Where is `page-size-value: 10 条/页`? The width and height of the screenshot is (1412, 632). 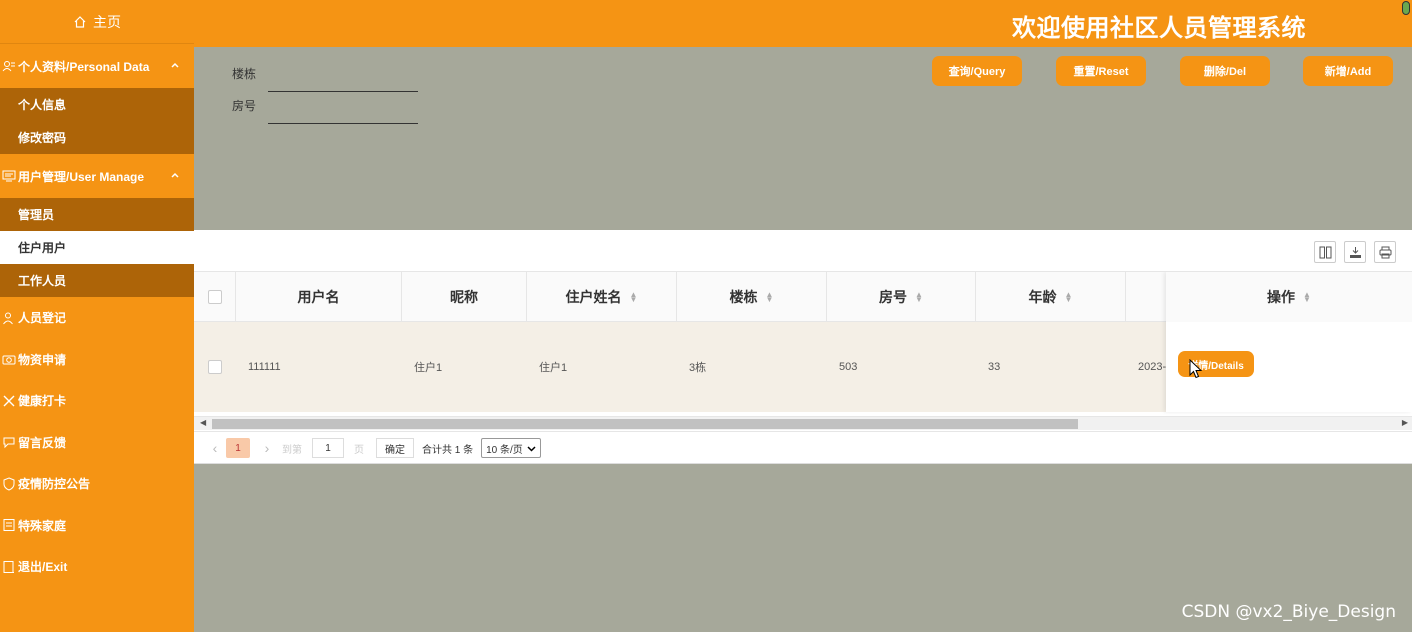
page-size-value: 10 条/页 is located at coordinates (504, 450).